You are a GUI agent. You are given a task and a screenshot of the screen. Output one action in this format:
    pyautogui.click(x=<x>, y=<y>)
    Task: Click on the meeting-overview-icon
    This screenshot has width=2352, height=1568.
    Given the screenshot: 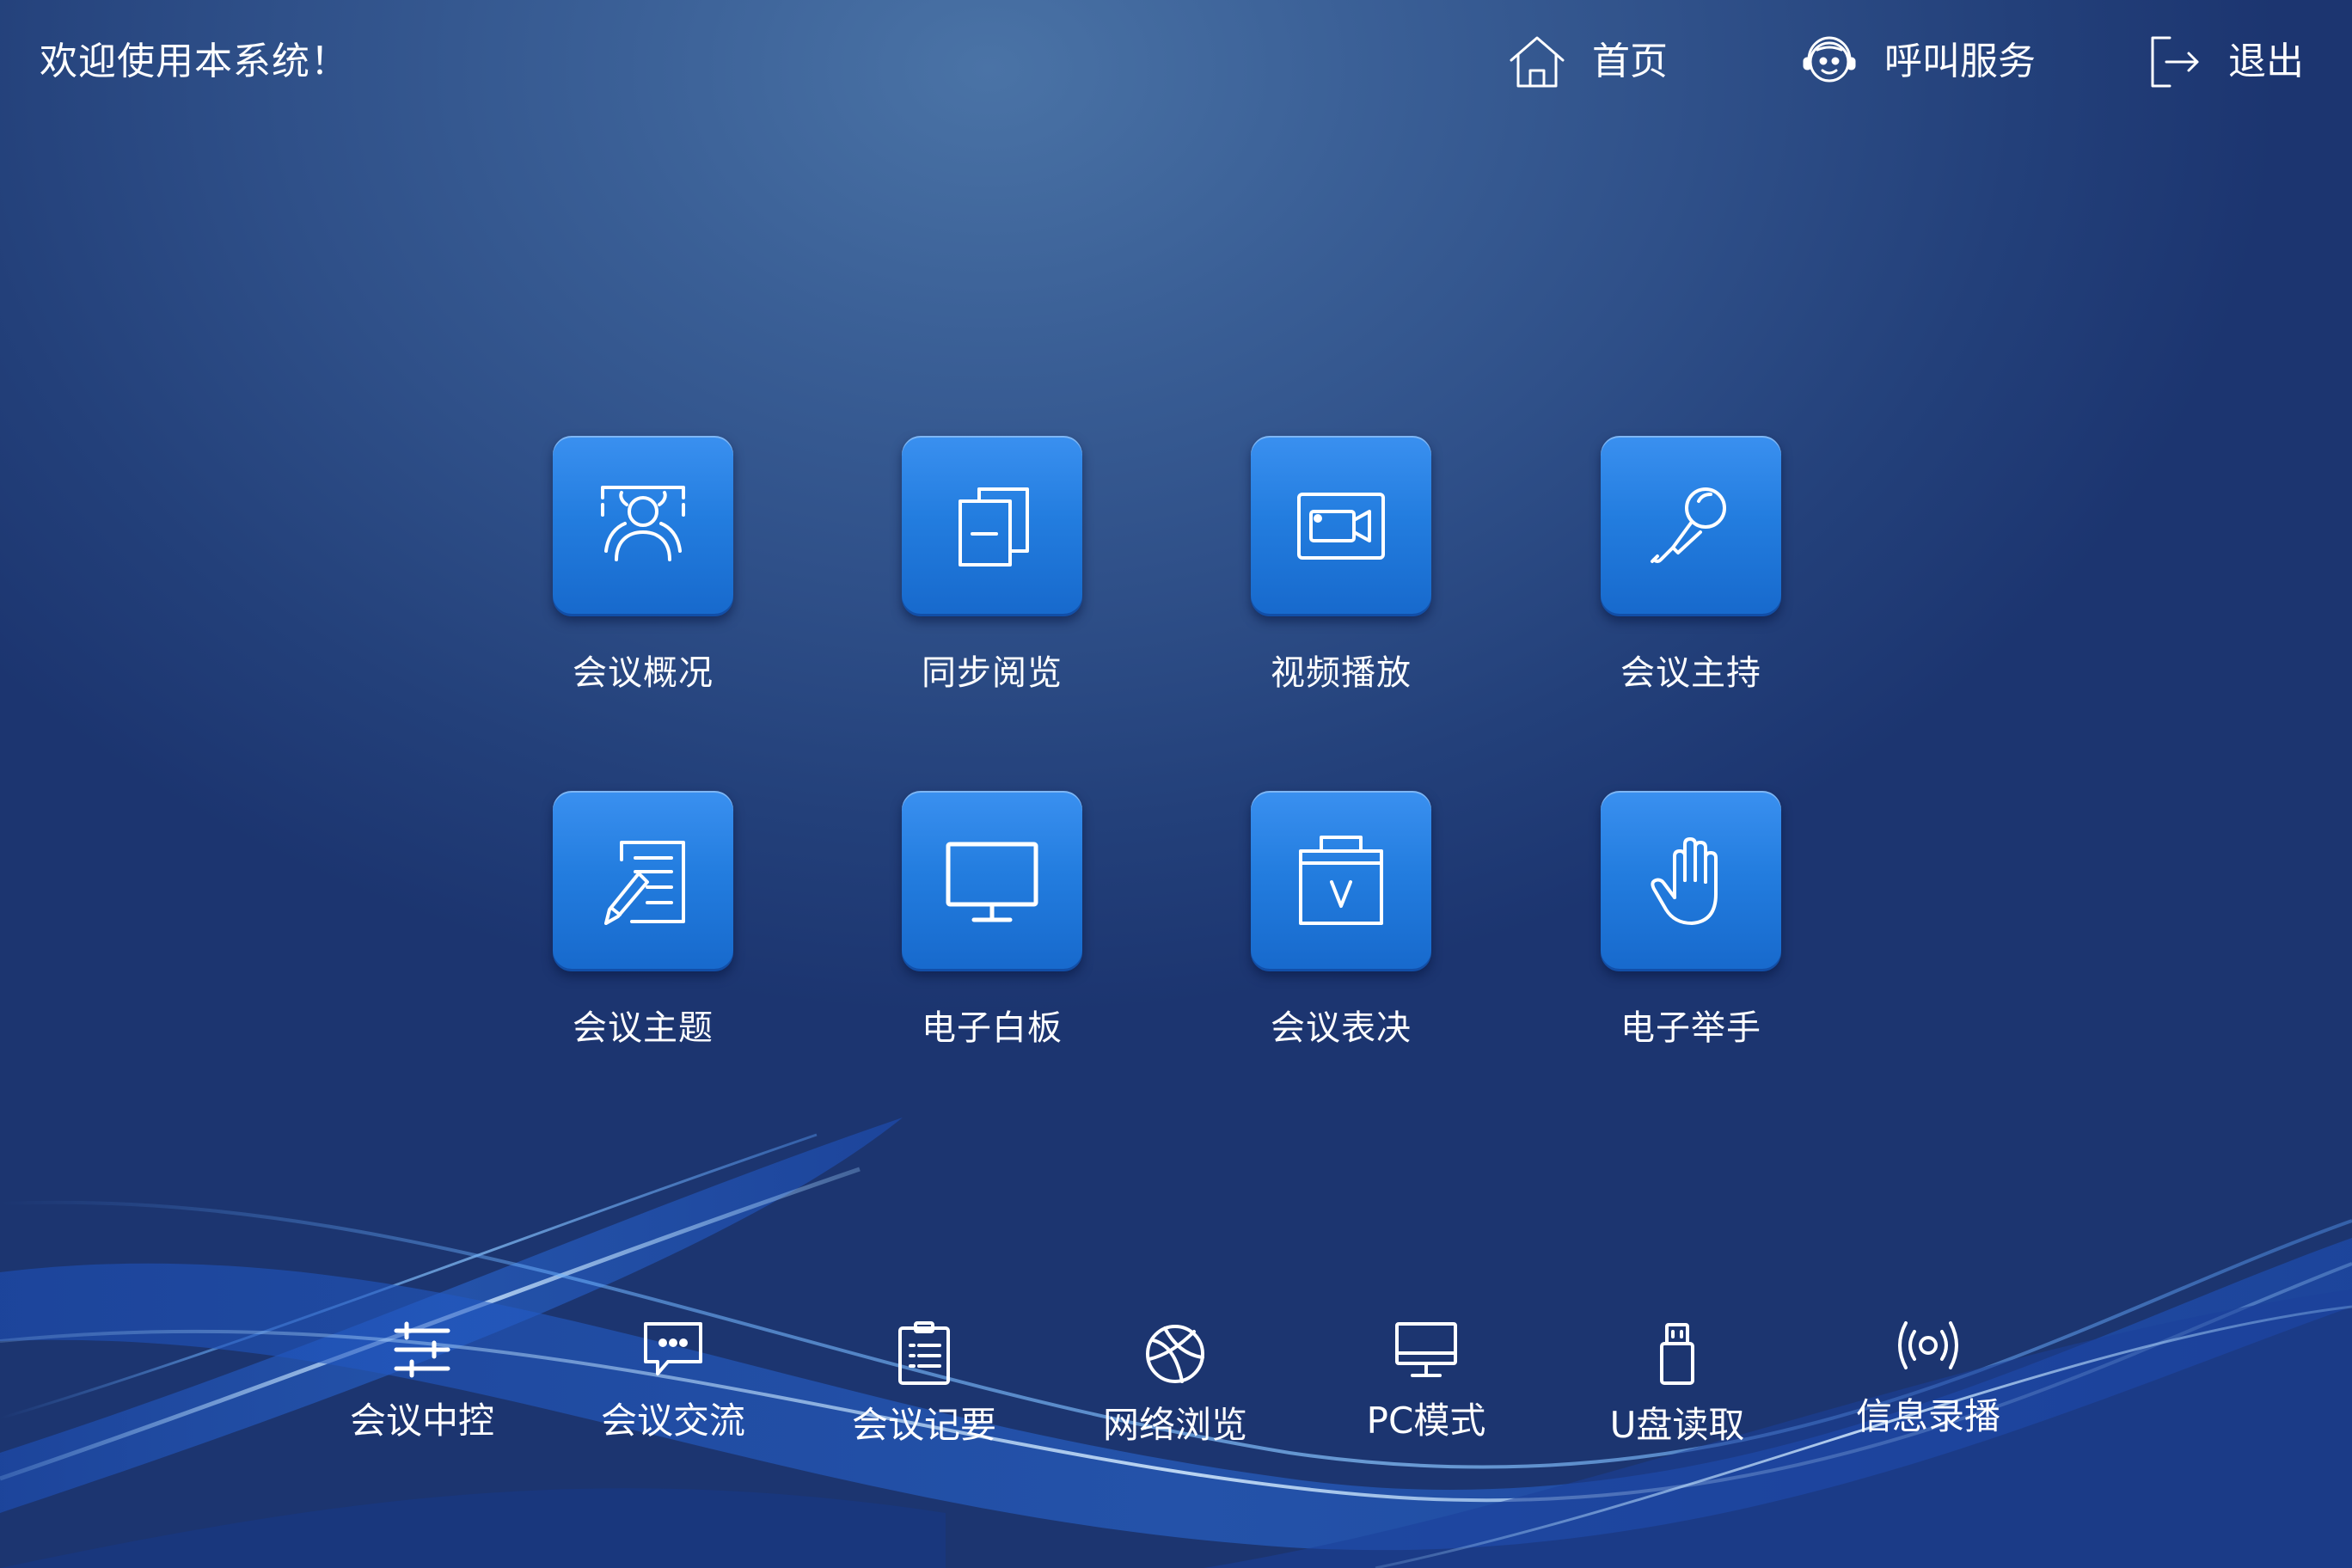 What is the action you would take?
    pyautogui.click(x=643, y=523)
    